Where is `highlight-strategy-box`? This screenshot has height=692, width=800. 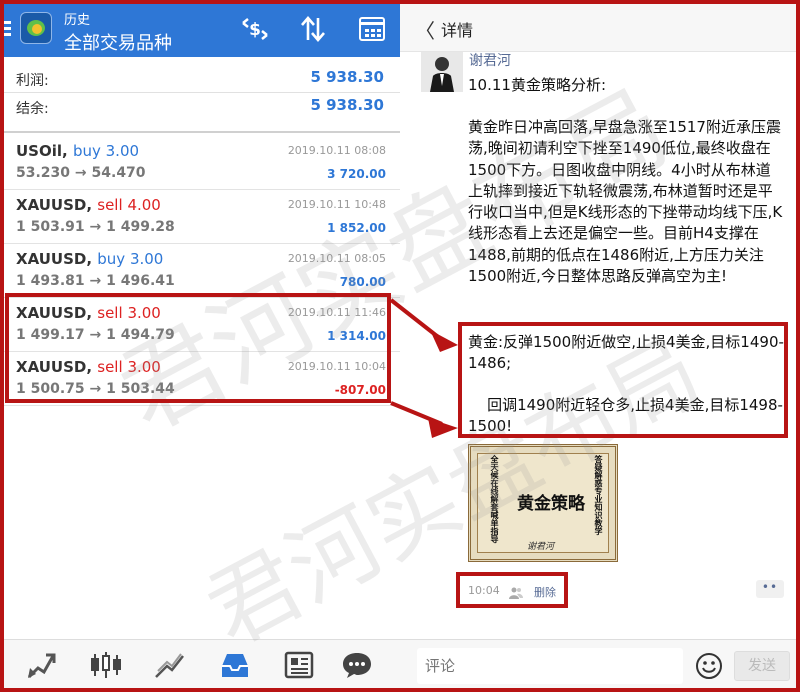 highlight-strategy-box is located at coordinates (623, 380).